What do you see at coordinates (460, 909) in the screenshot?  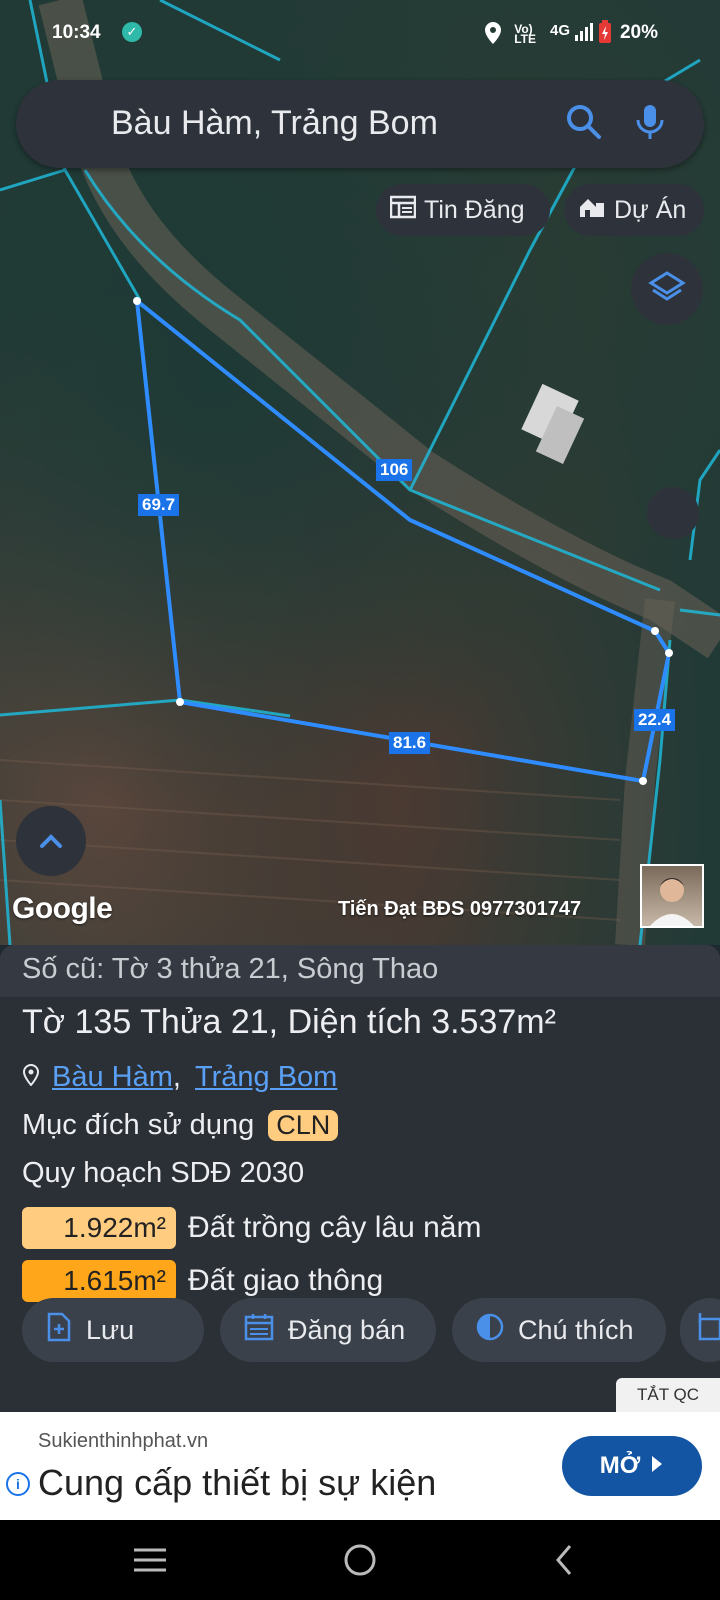 I see `owner-contact: Tiến Đạt BĐS 0977301747` at bounding box center [460, 909].